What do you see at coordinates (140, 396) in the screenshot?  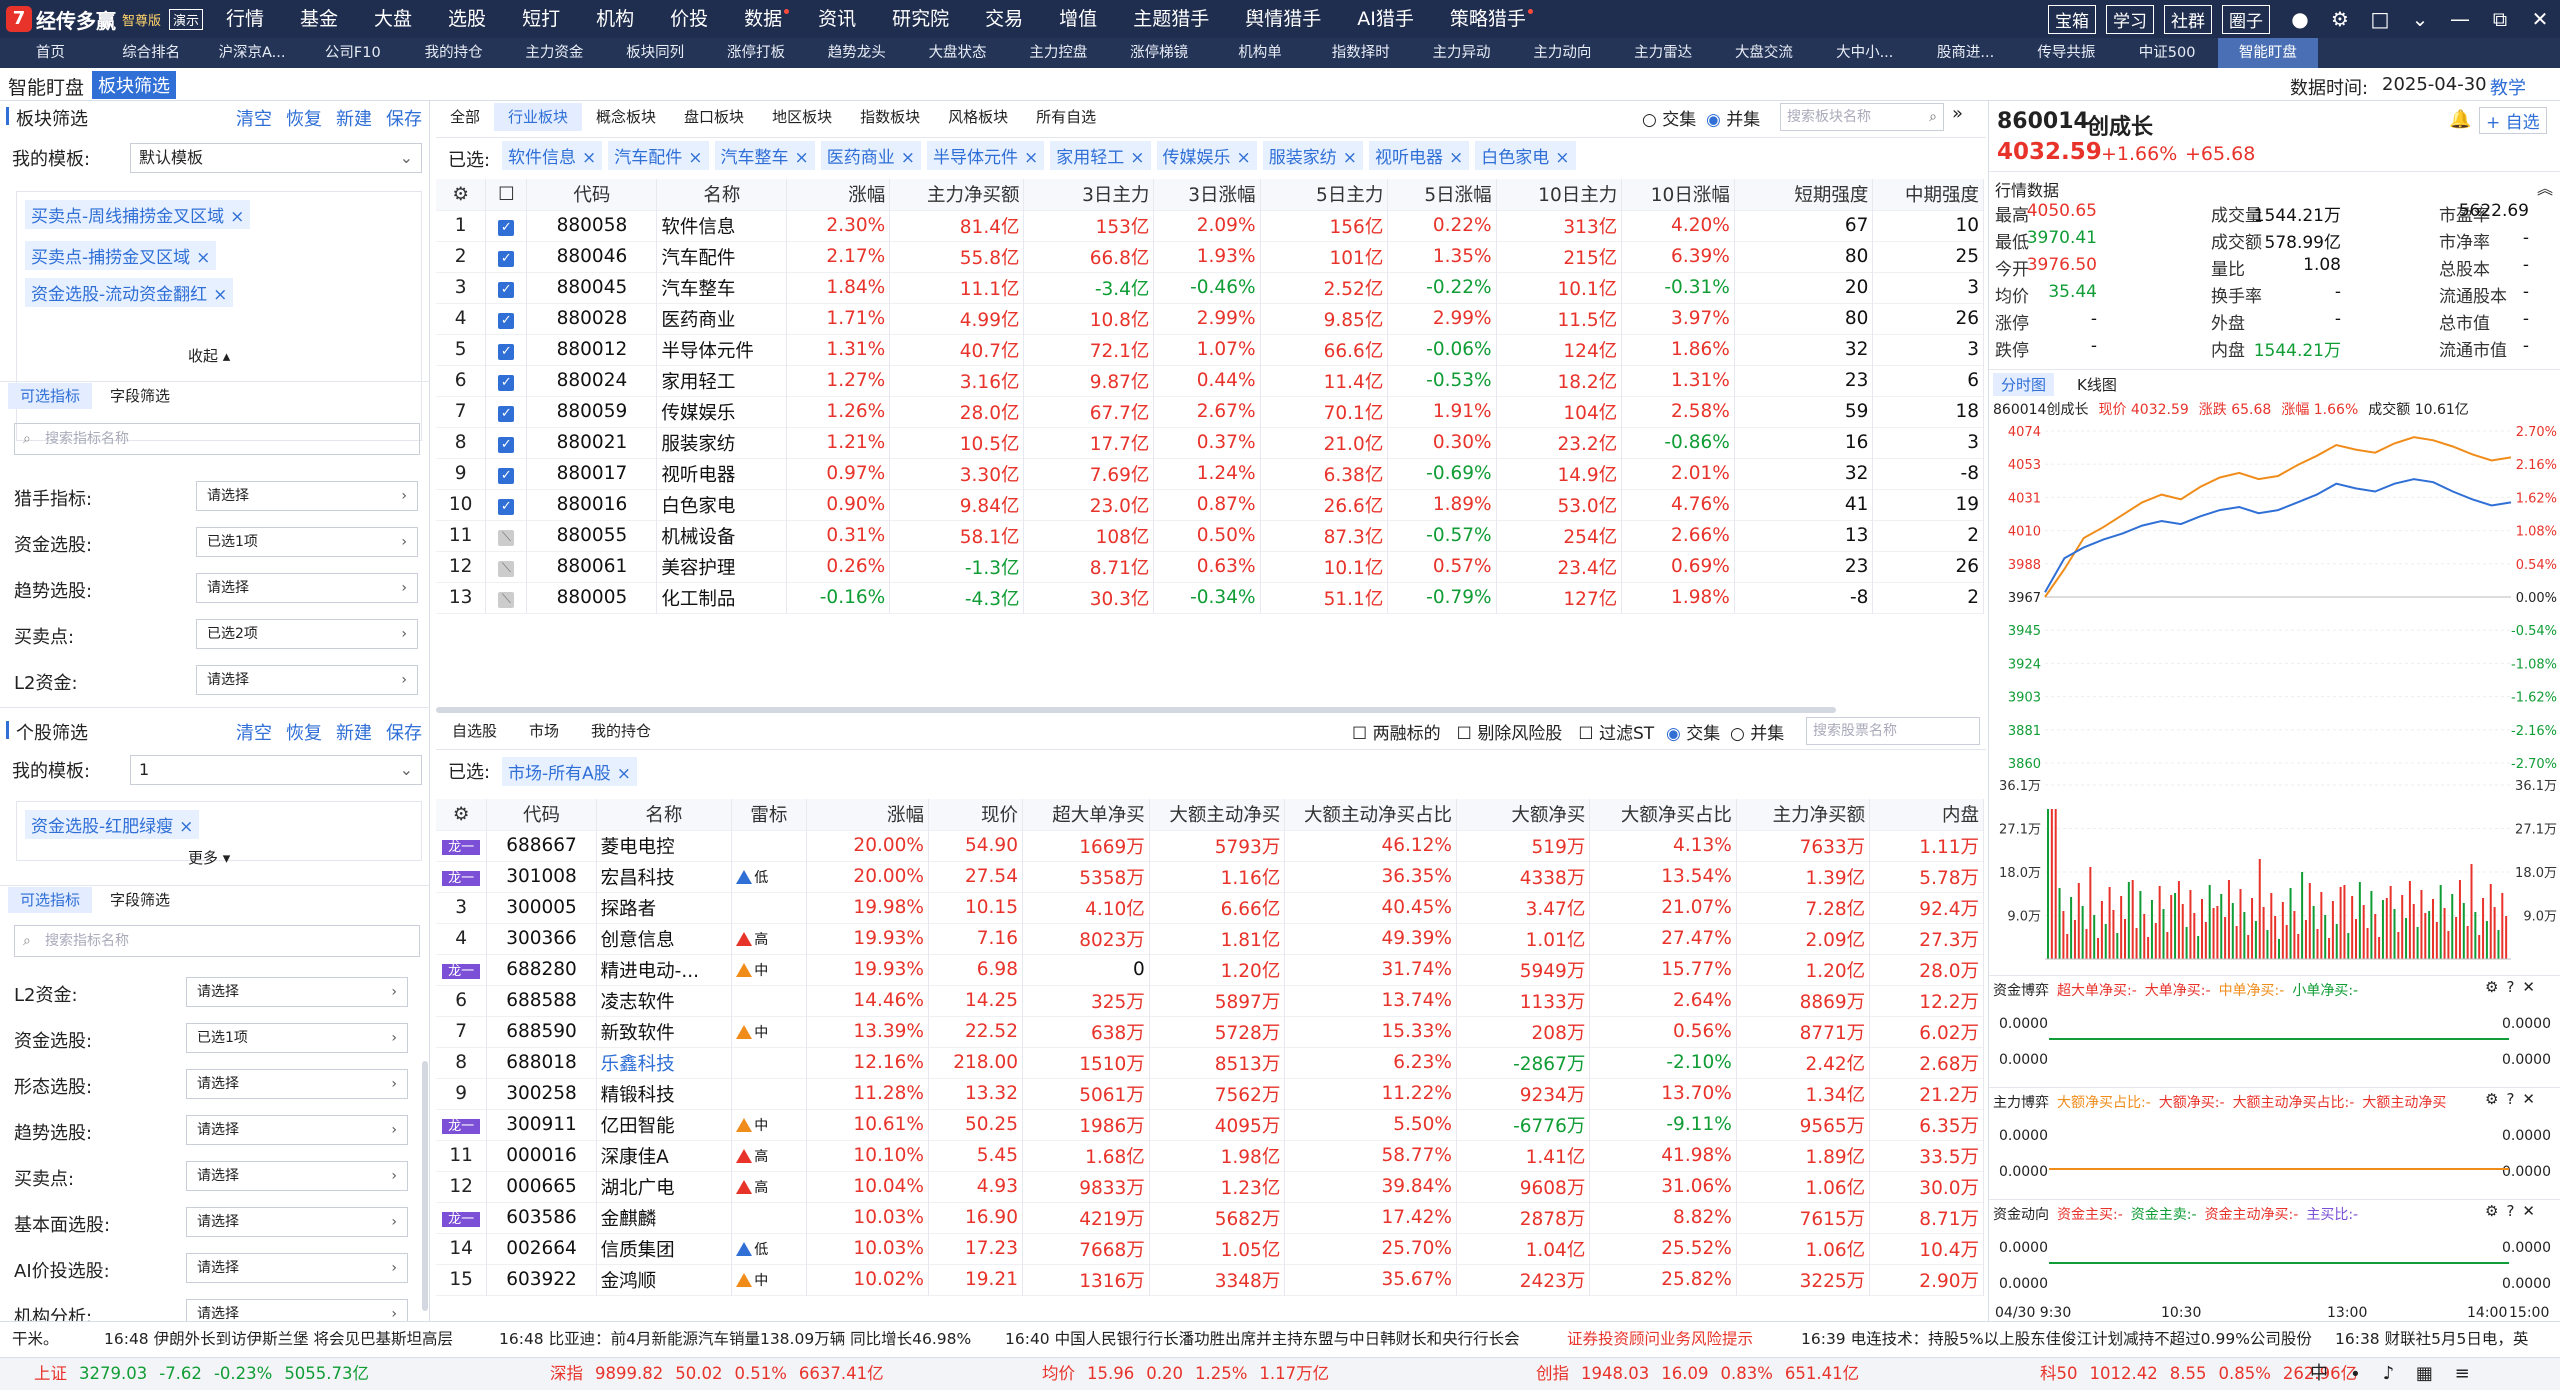 I see `tab-field-filter: 字段筛选` at bounding box center [140, 396].